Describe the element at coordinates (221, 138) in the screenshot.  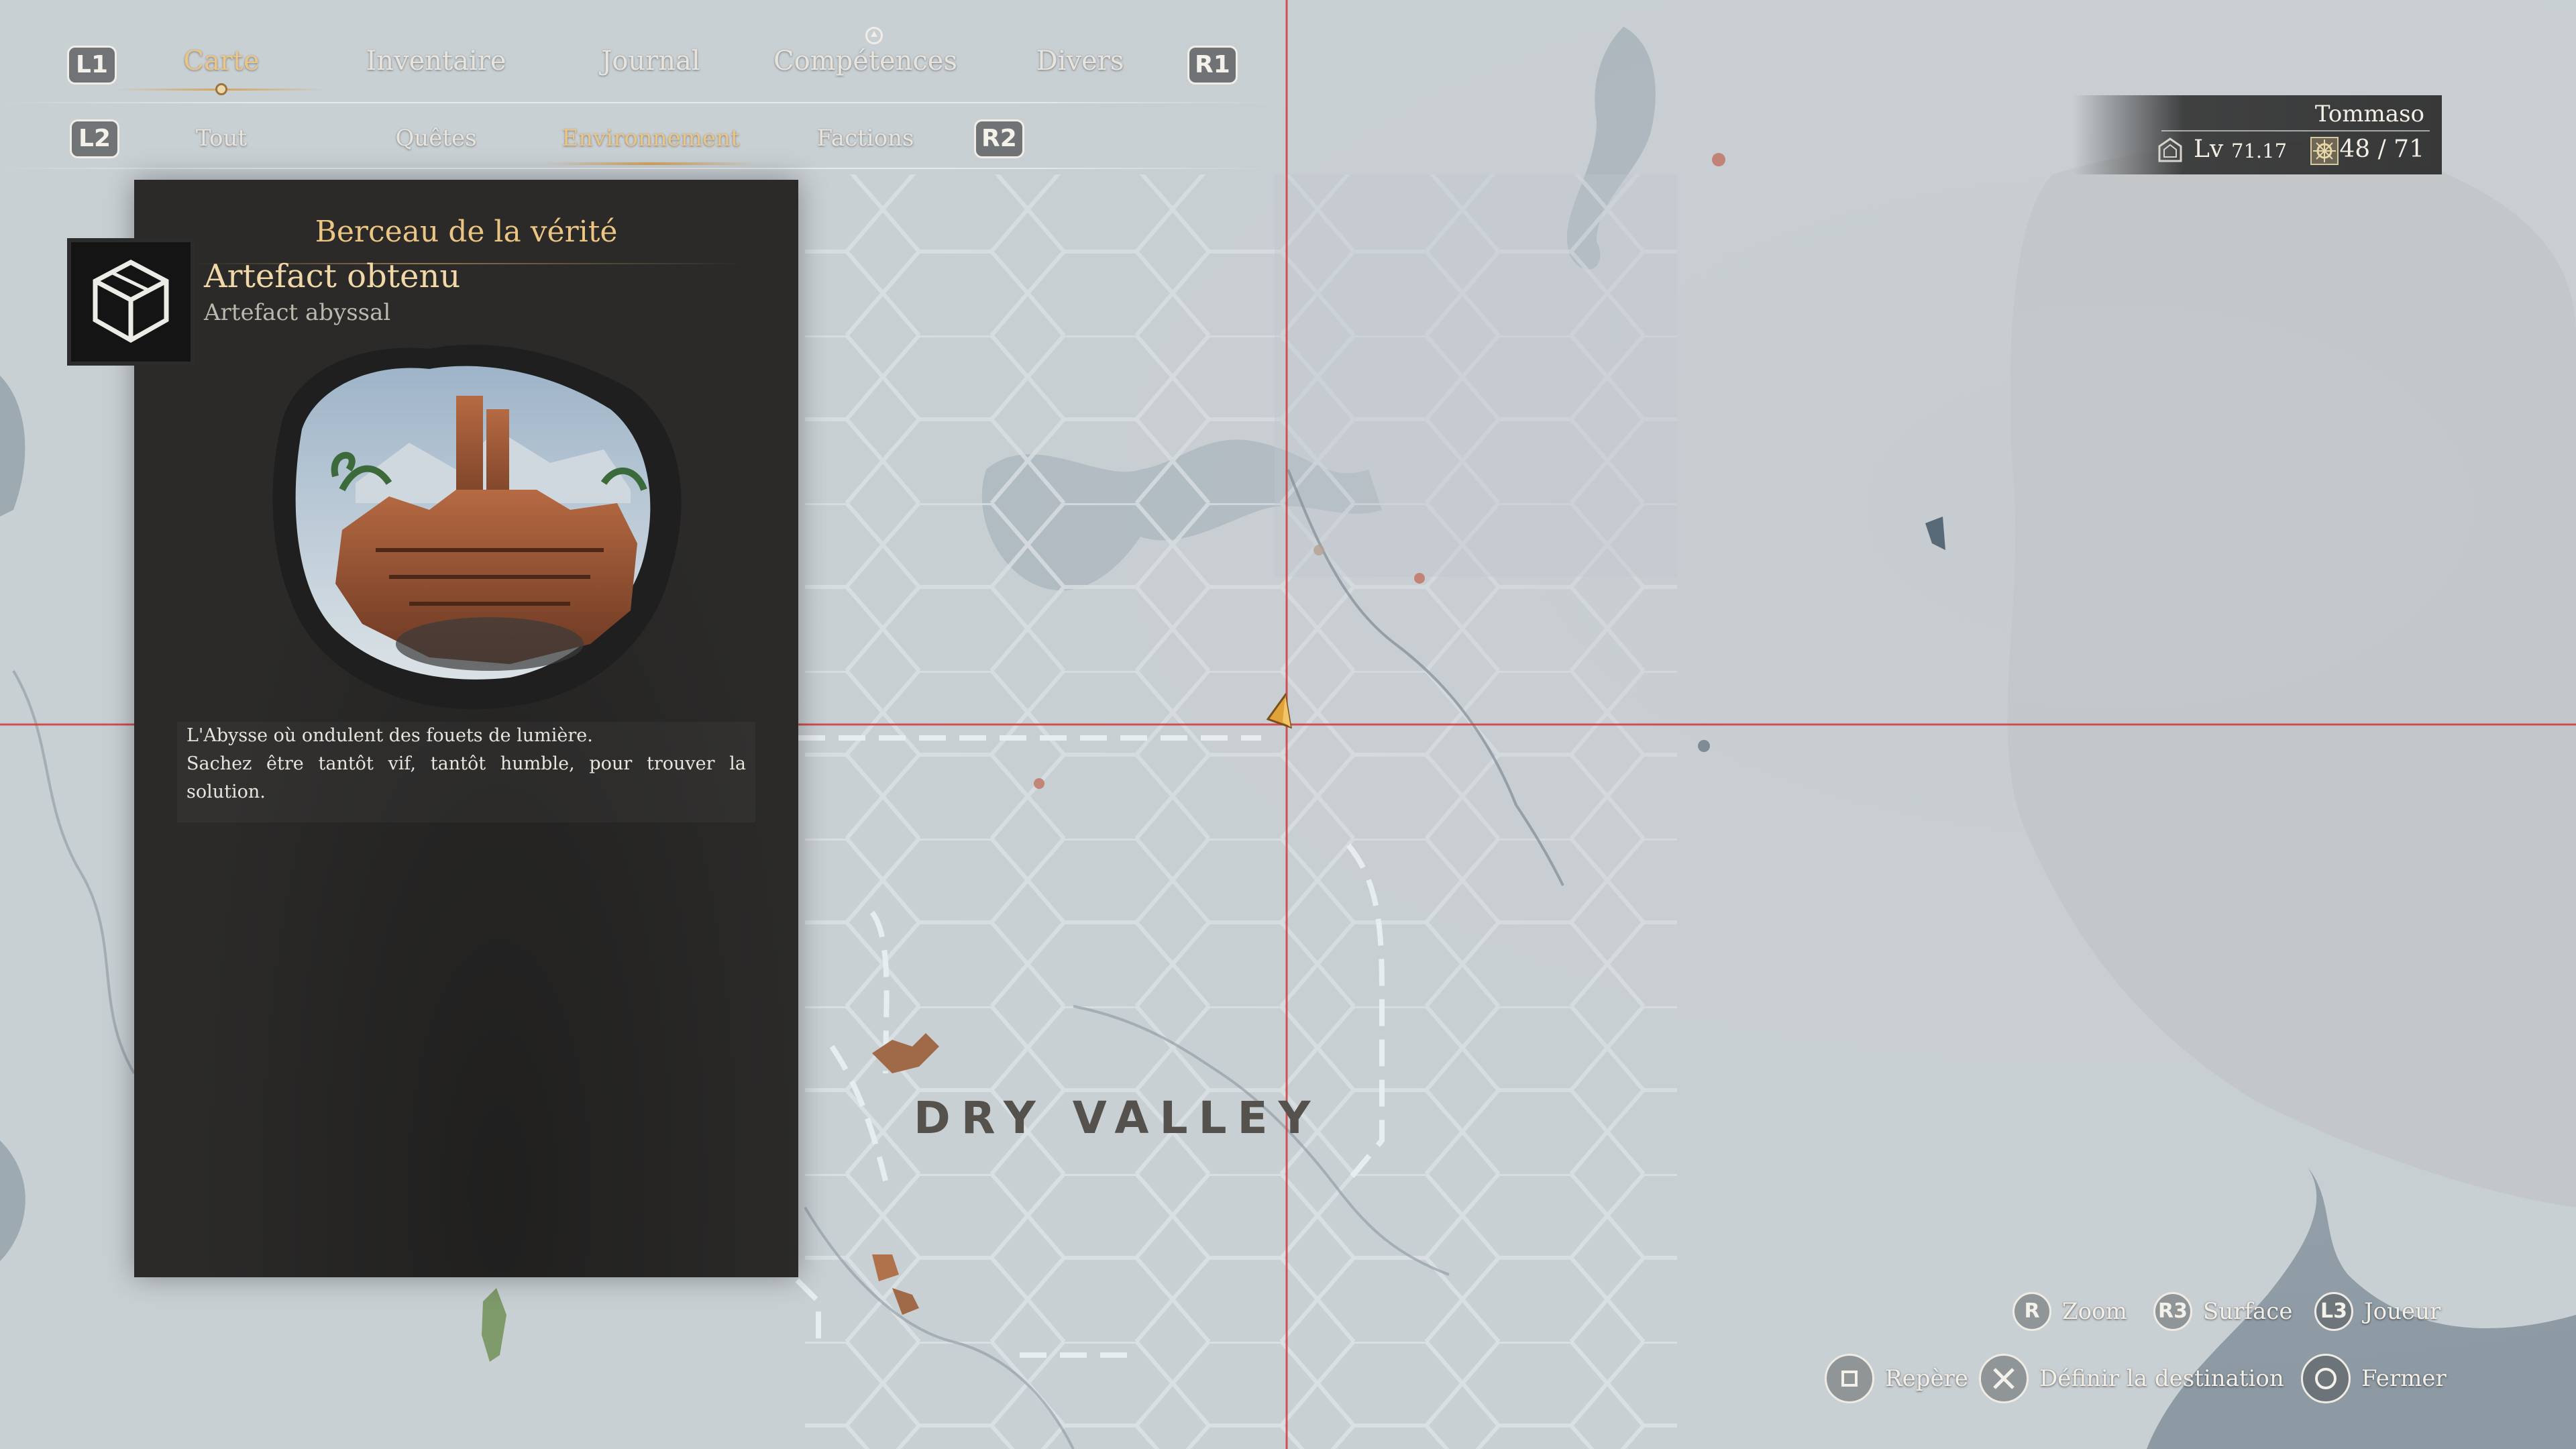
I see `subtab-tout: Tout` at that location.